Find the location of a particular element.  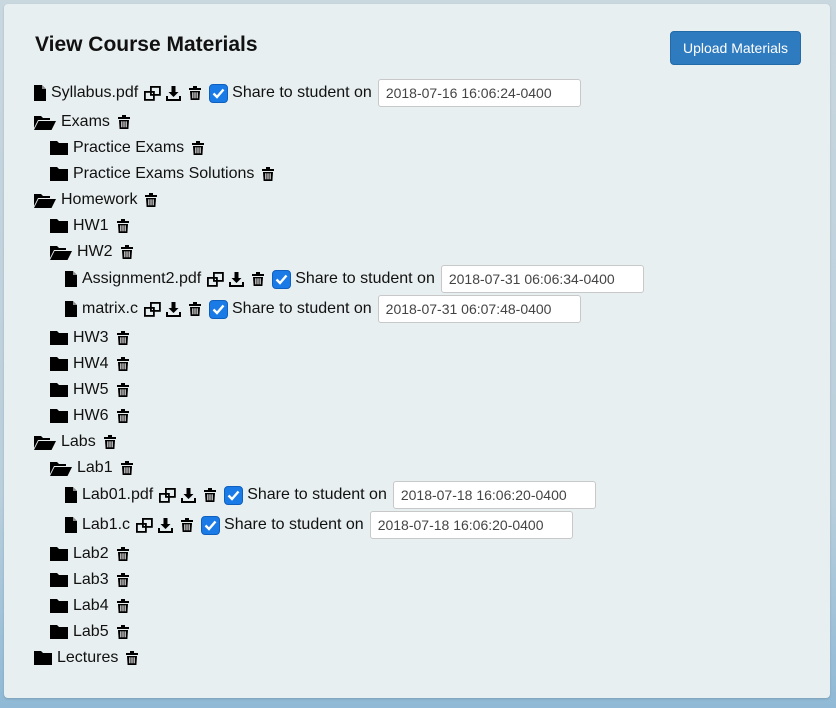

folder-name: HW3 is located at coordinates (91, 338).